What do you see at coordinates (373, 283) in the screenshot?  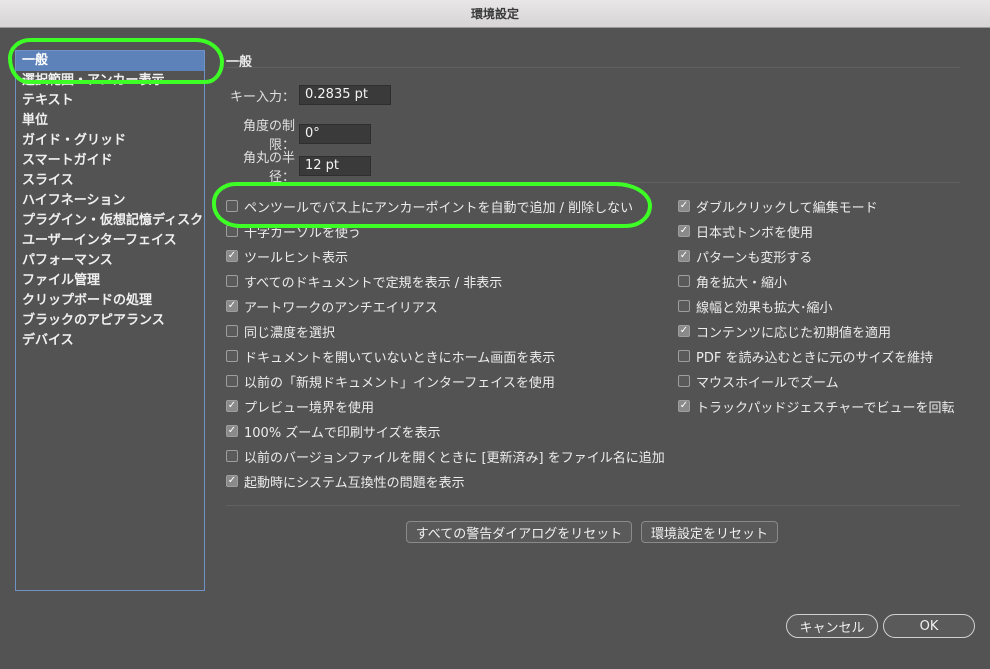 I see `option-label: すべてのドキュメントで定規を表示 / 非表示` at bounding box center [373, 283].